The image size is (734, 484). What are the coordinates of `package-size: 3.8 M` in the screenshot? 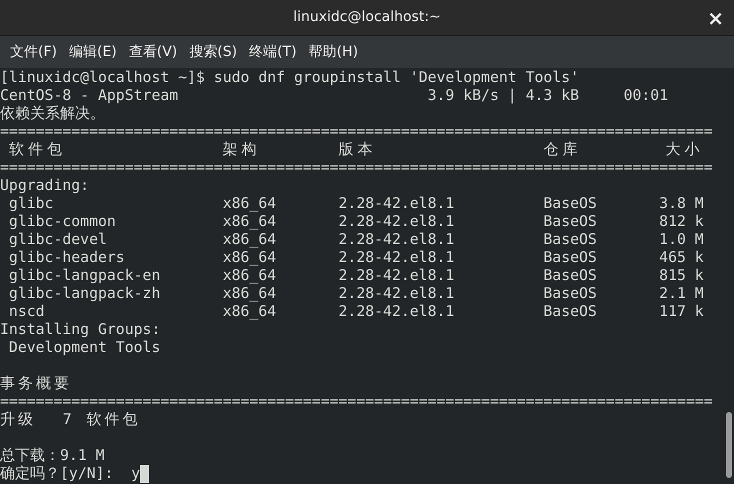 It's located at (681, 204).